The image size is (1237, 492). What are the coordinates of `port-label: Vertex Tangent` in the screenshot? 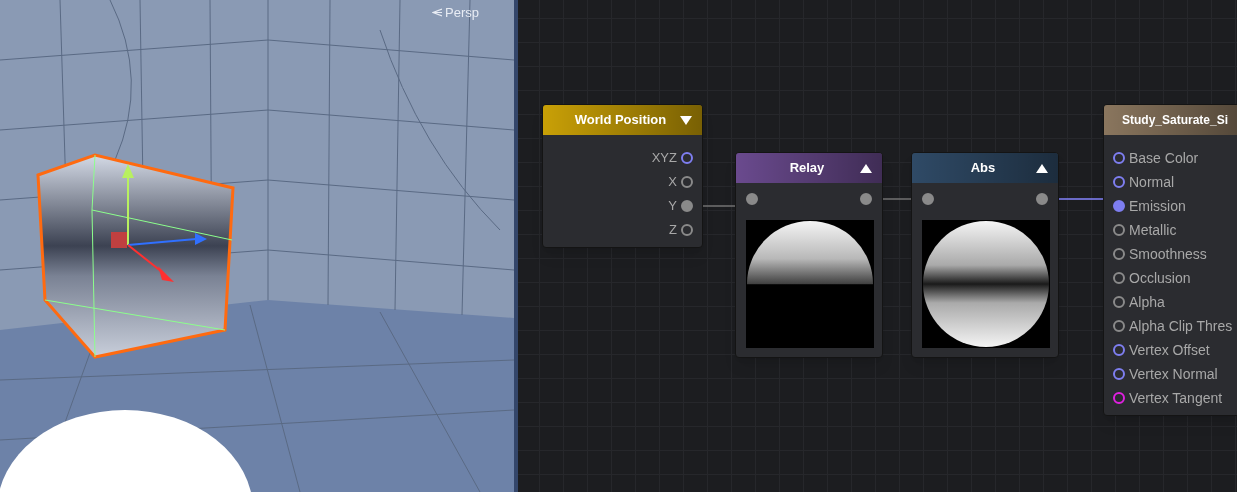 It's located at (1176, 398).